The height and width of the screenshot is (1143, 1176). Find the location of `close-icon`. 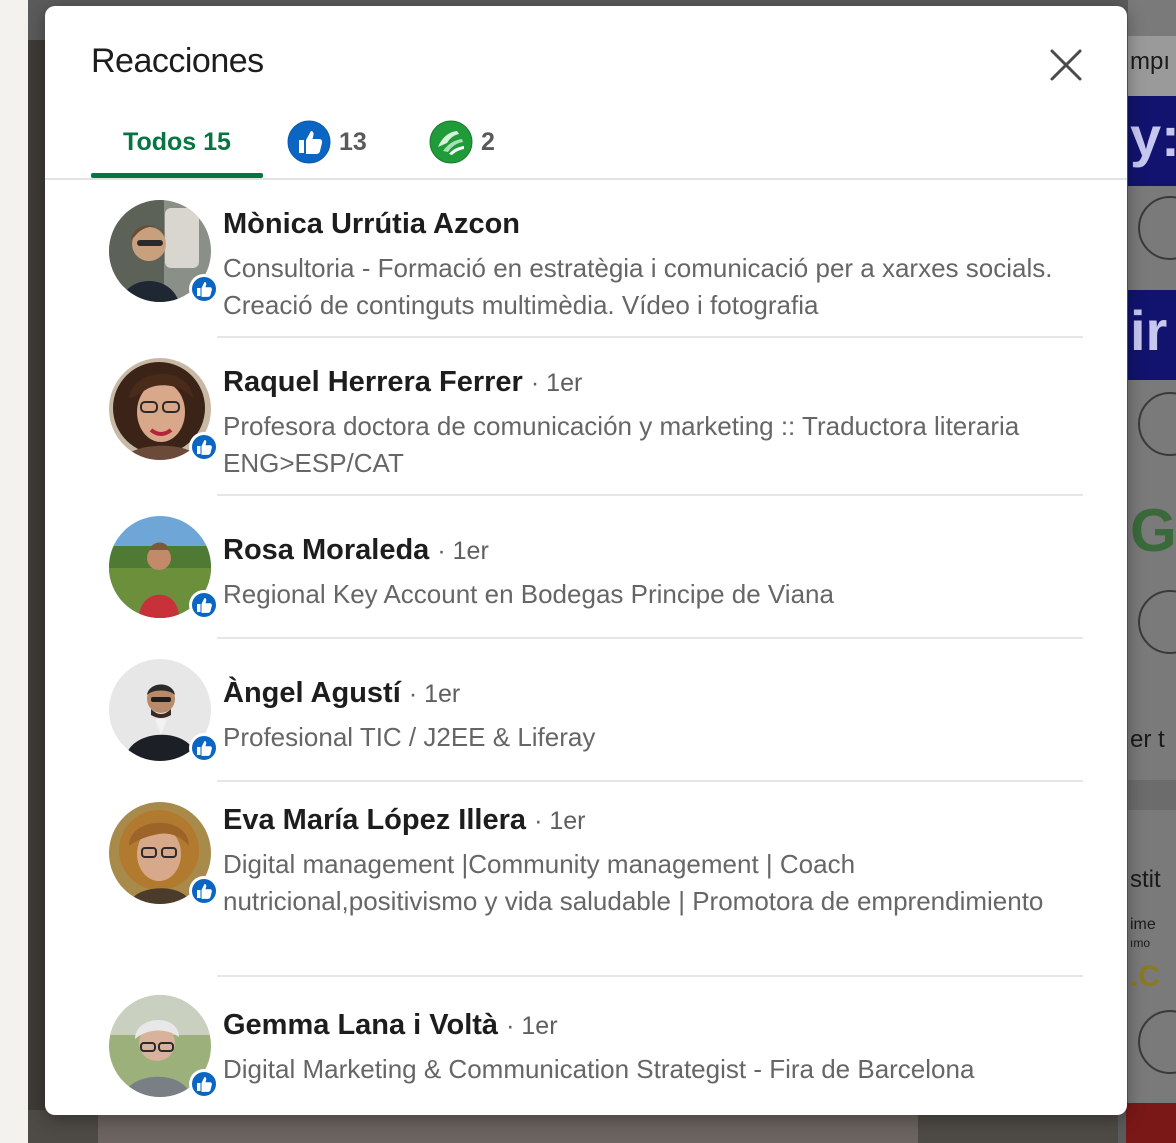

close-icon is located at coordinates (1066, 65).